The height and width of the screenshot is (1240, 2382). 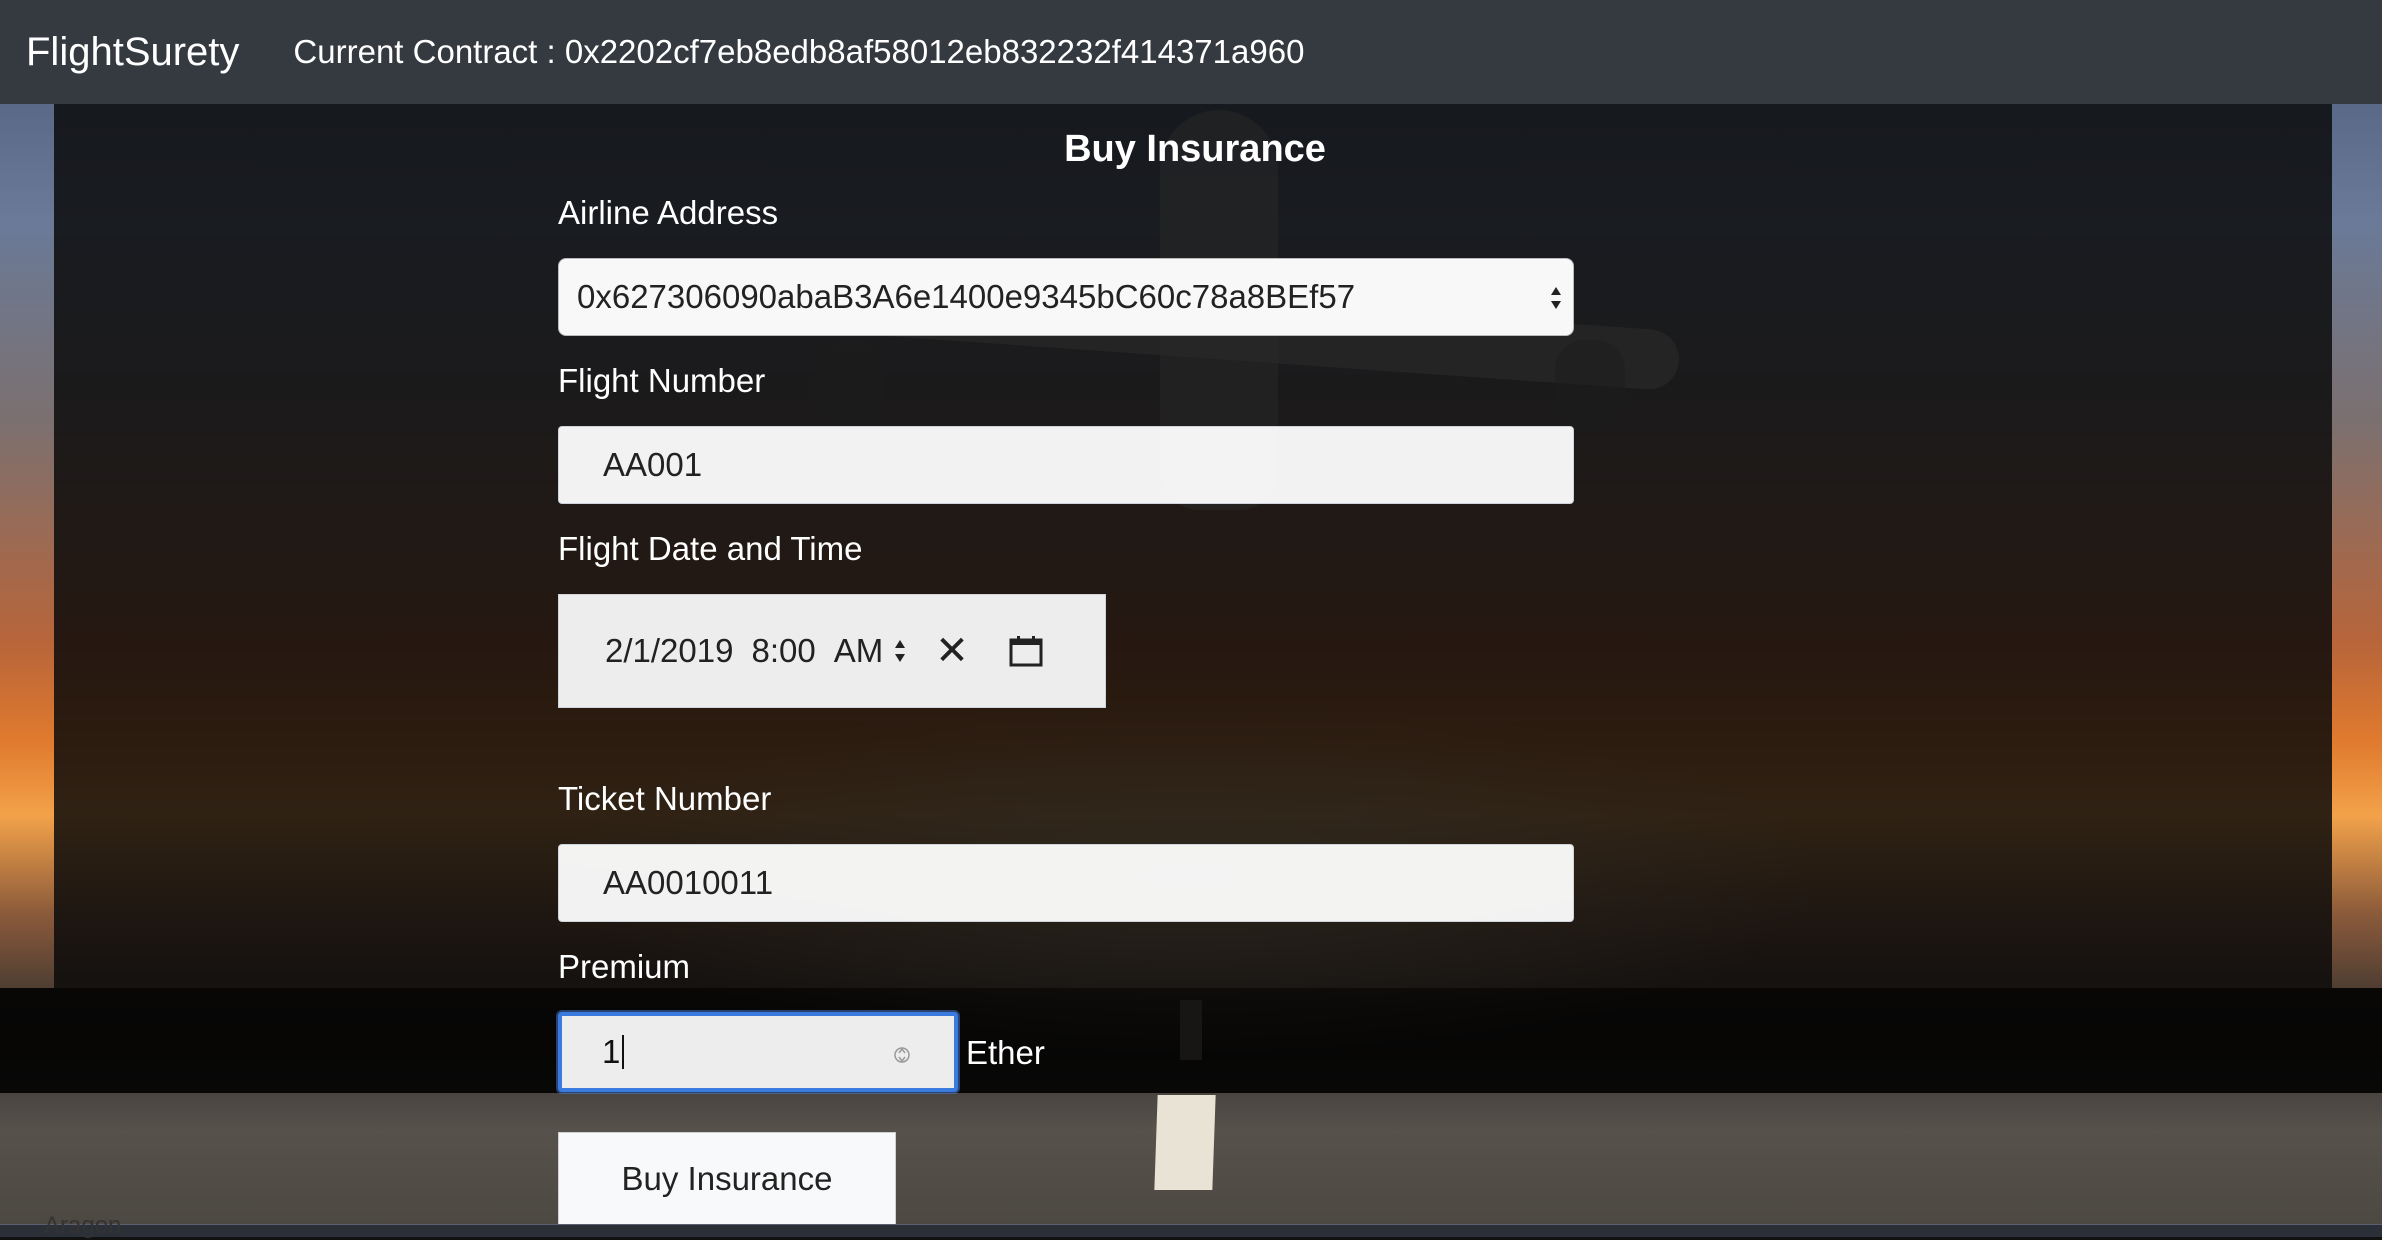 What do you see at coordinates (900, 651) in the screenshot?
I see `stepper-arrows-icon` at bounding box center [900, 651].